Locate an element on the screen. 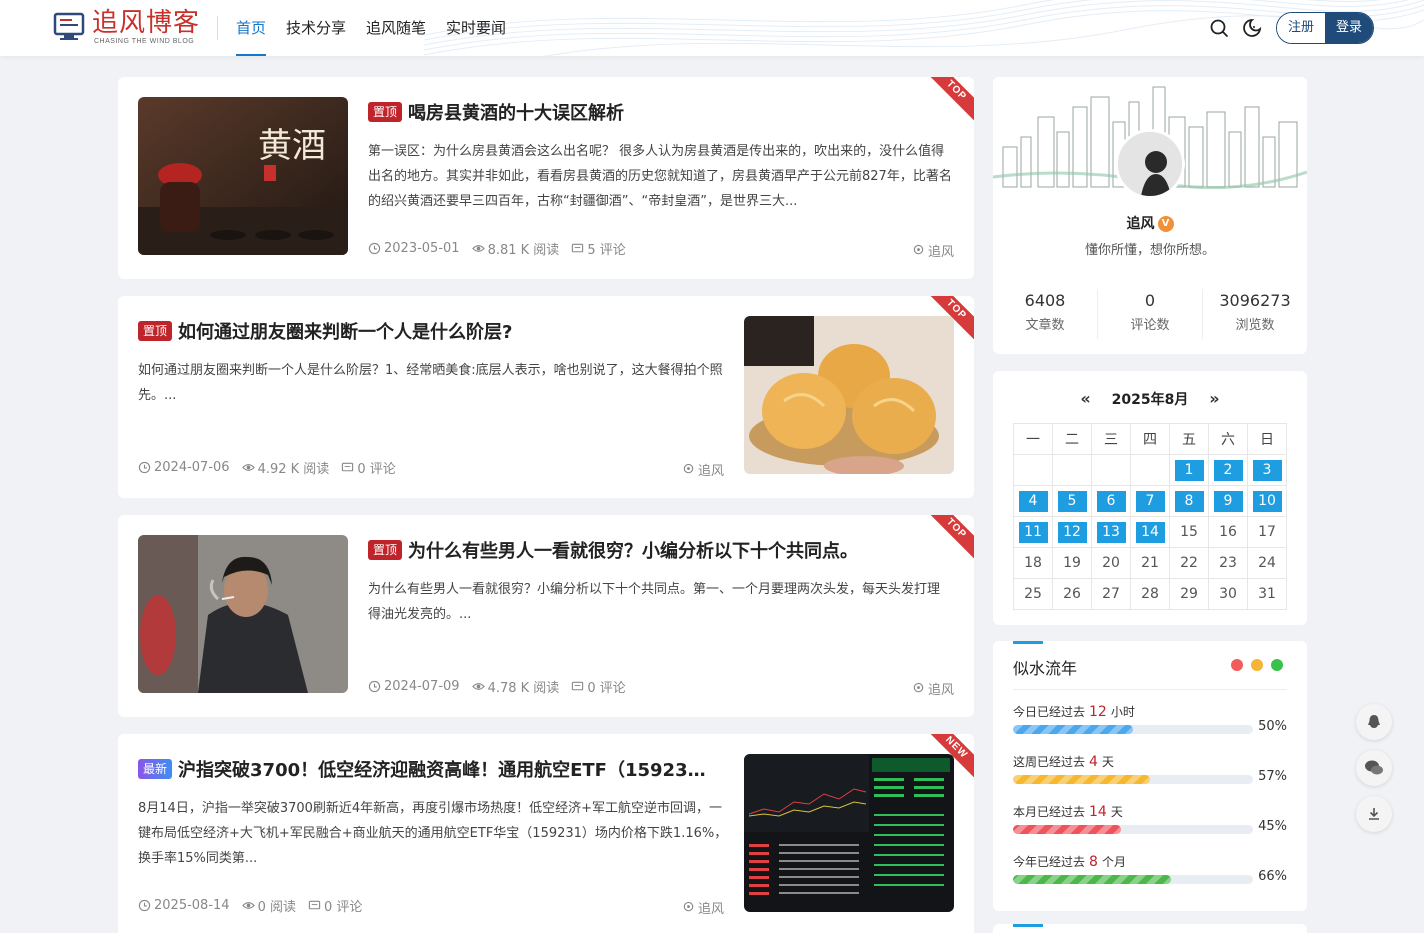 This screenshot has height=933, width=1424. calendar-day: 21 is located at coordinates (1150, 563).